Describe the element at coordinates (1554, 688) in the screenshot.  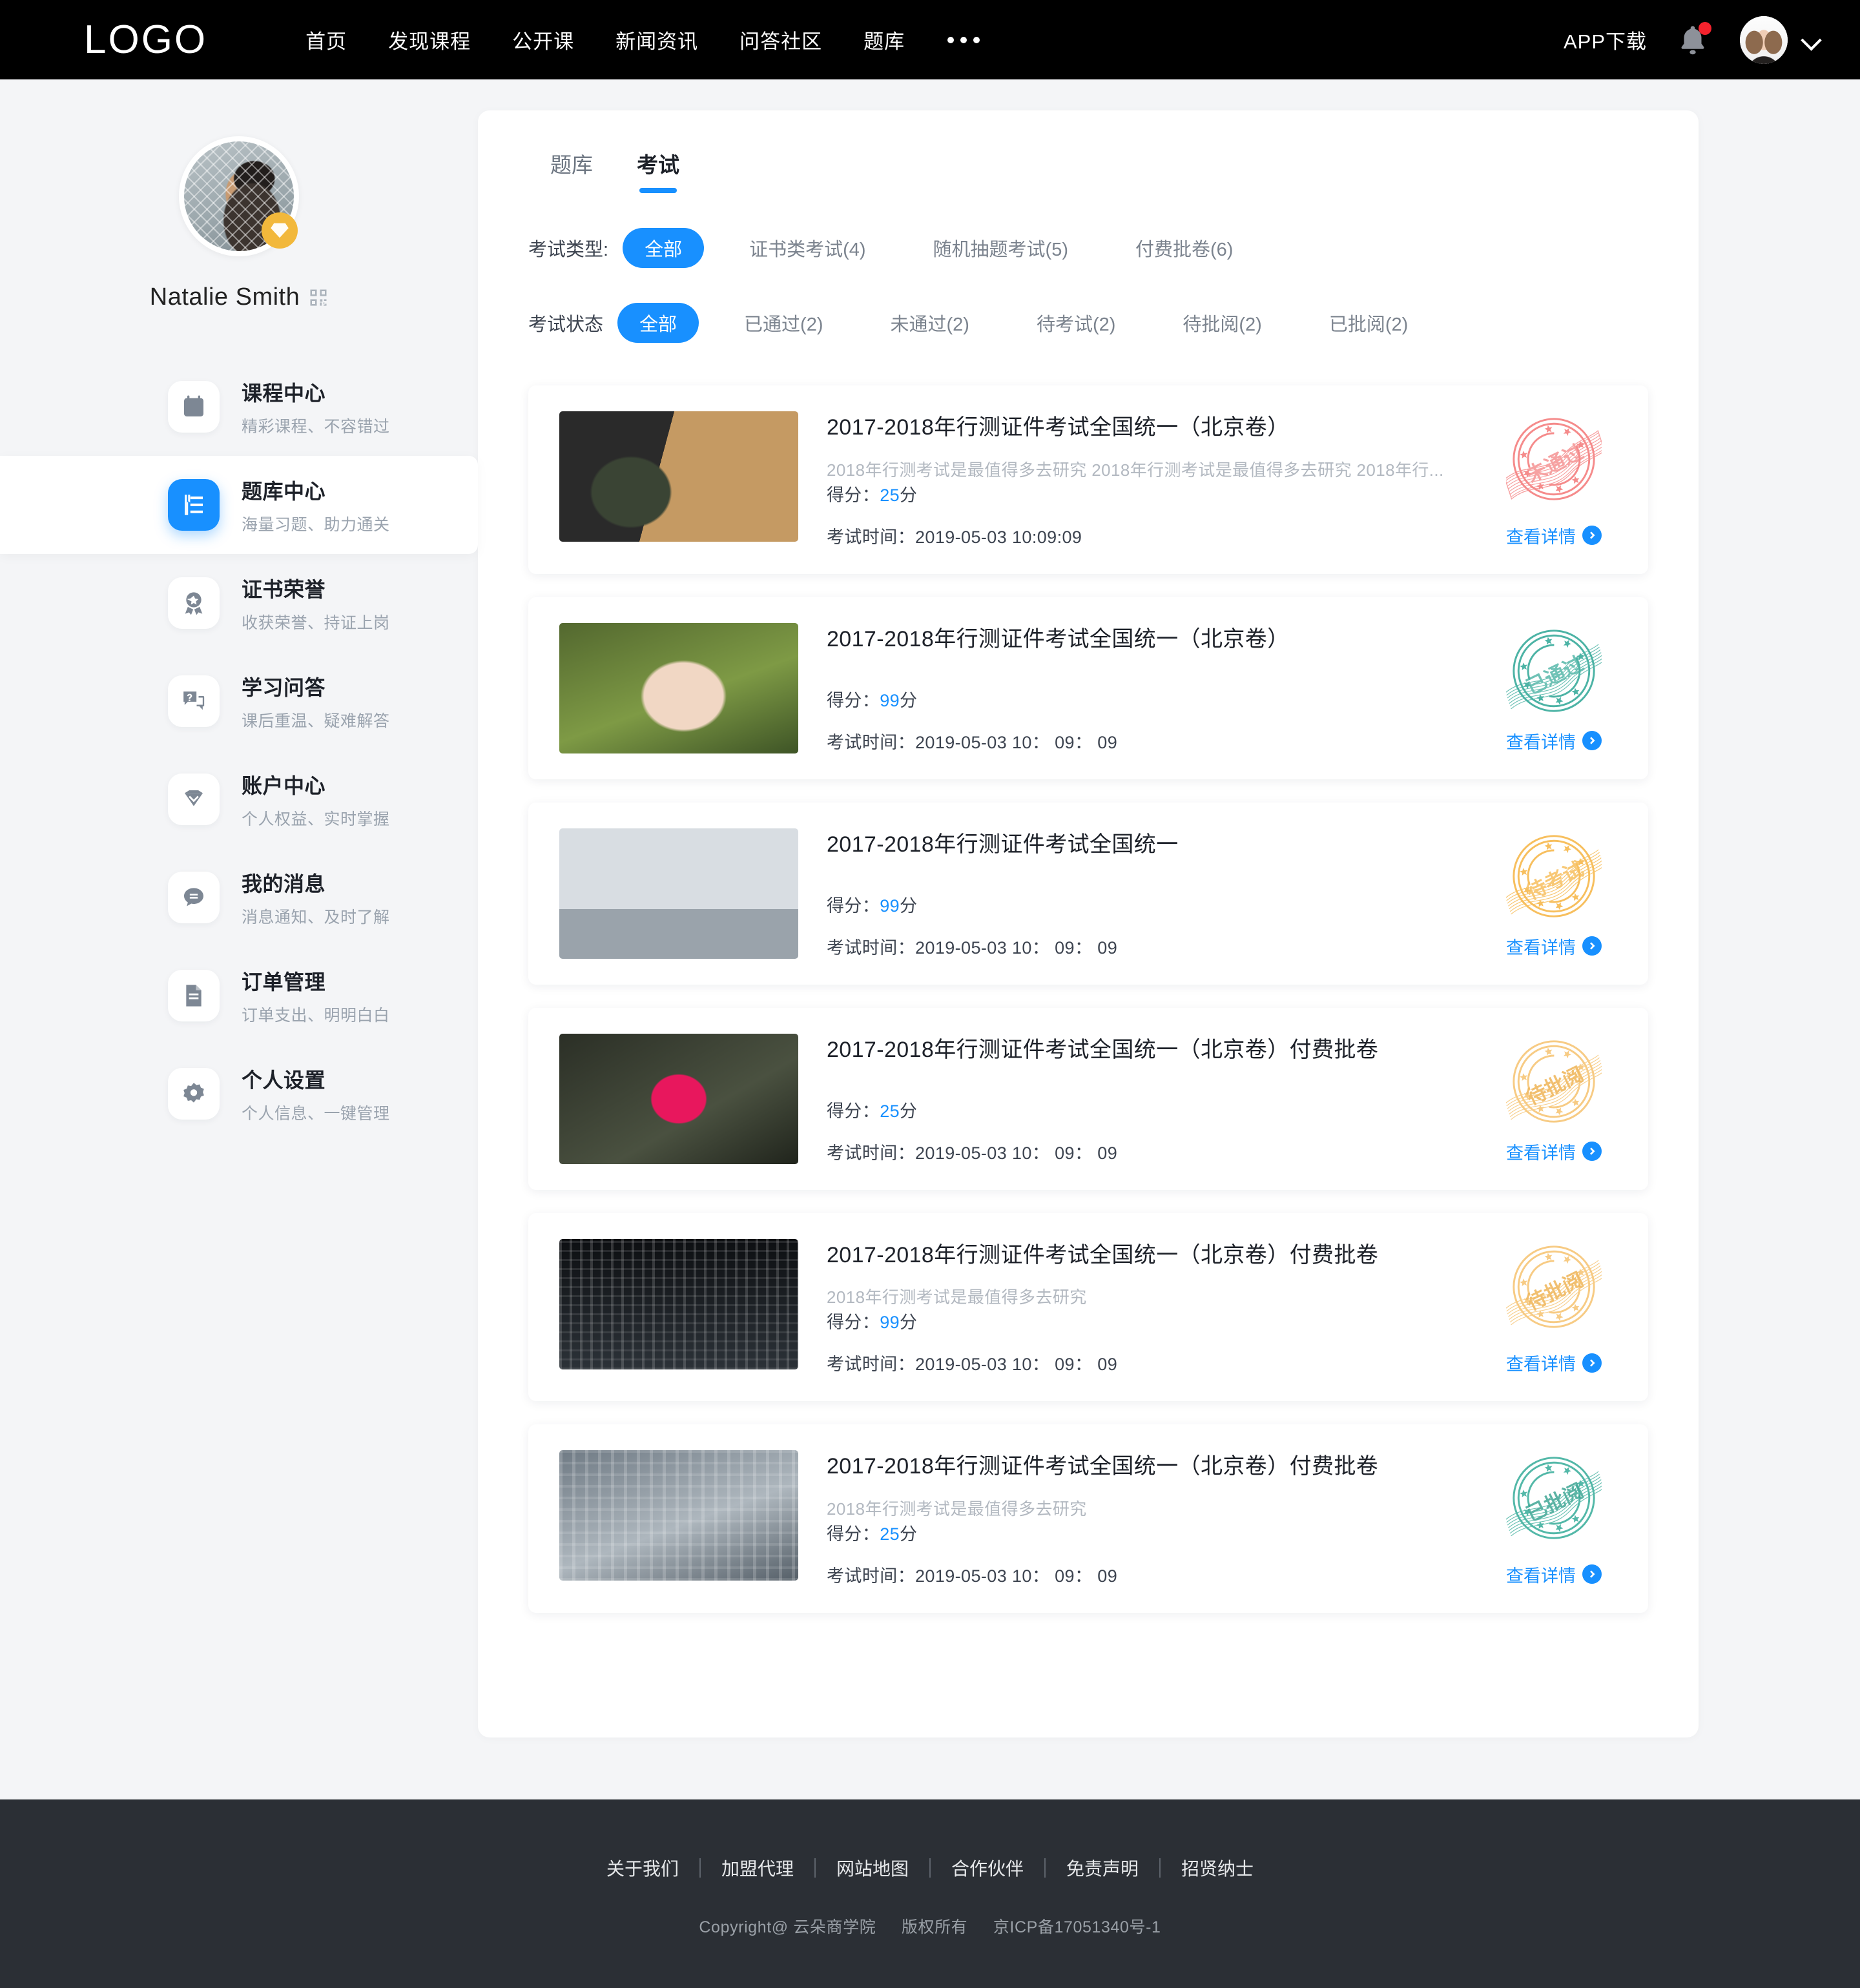
I see `exam-card-right: 已通过 查看详情` at that location.